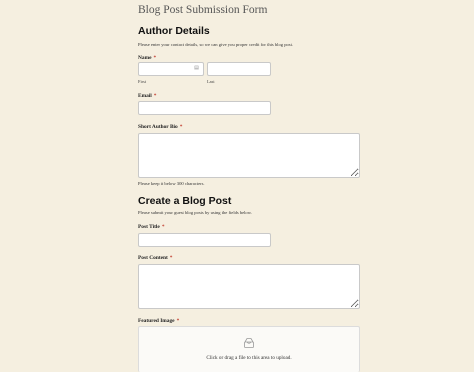 The height and width of the screenshot is (372, 474). I want to click on create-post-heading: Create a Blog Post, so click(185, 201).